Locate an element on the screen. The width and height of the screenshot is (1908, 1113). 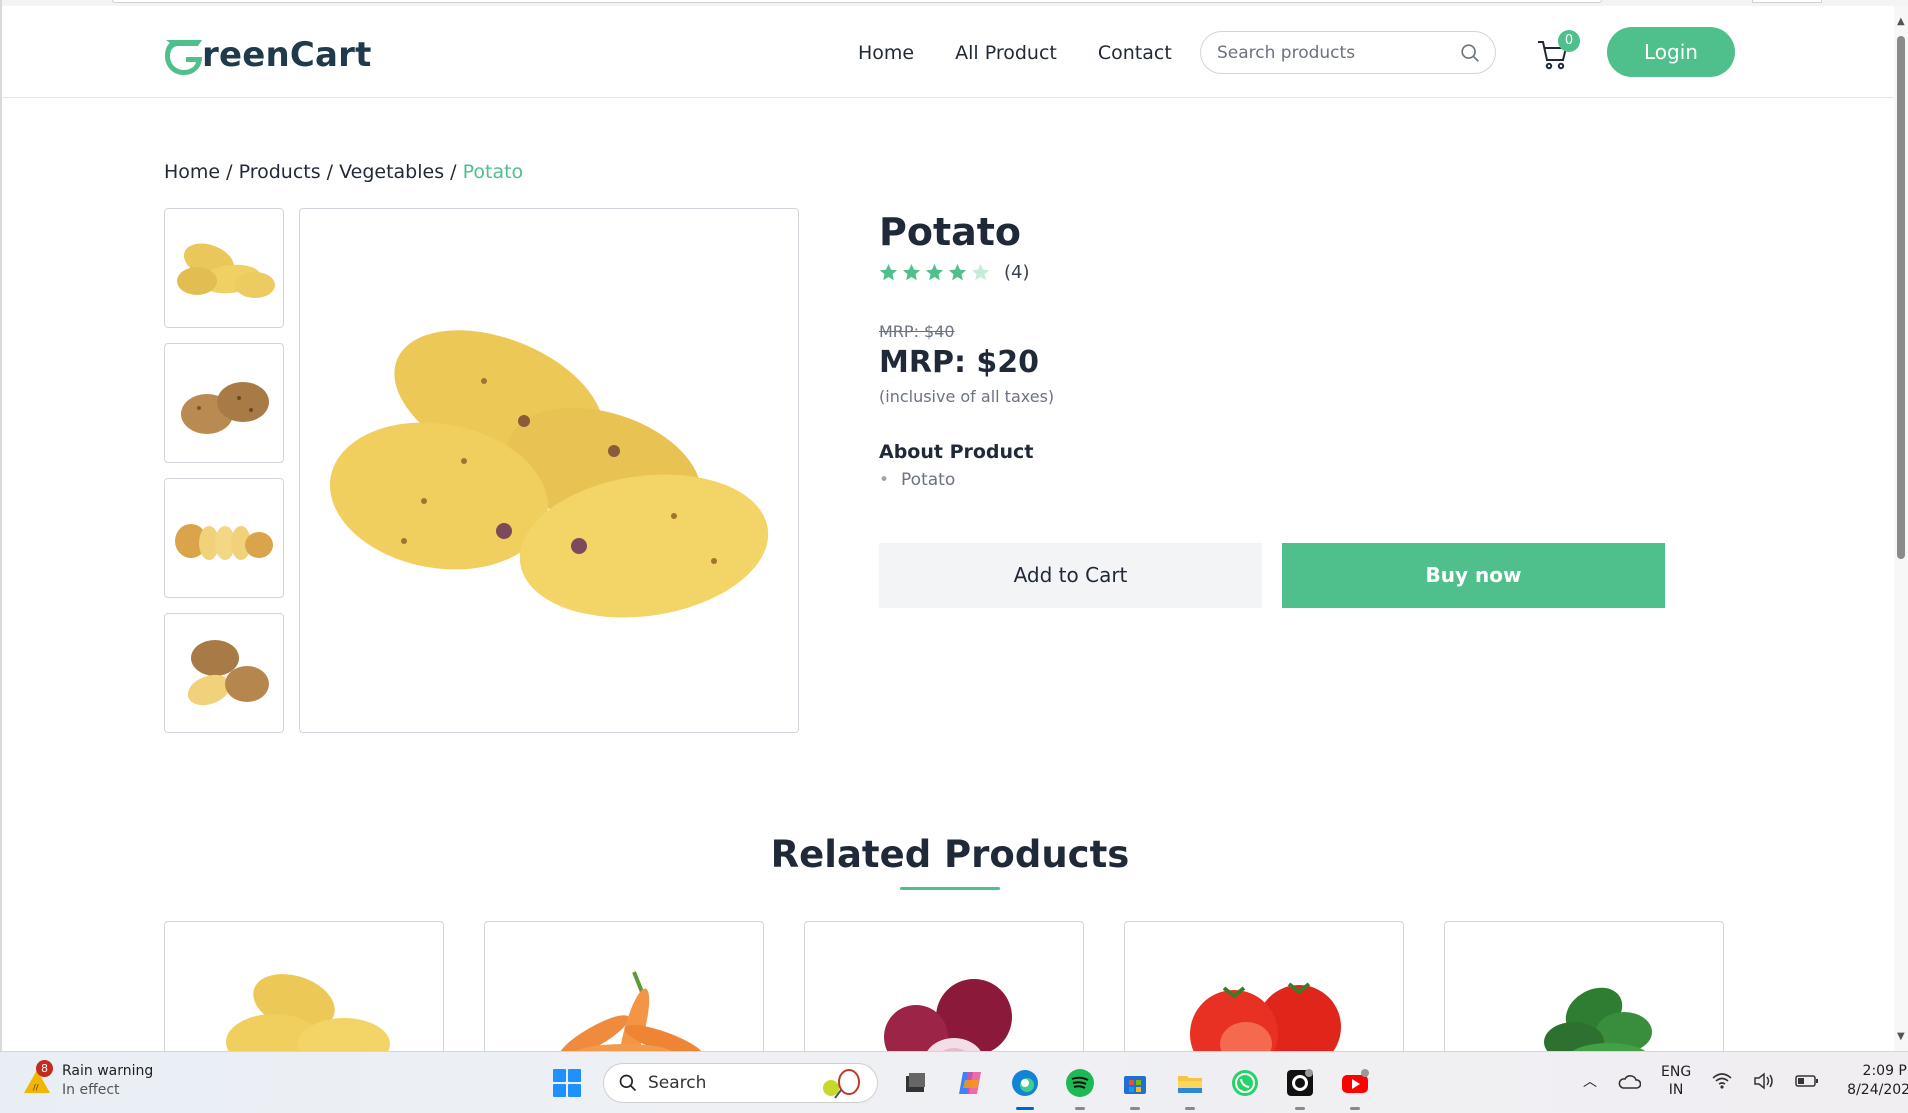
vertical-scrollbar: ▲ ▼ is located at coordinates (1901, 528).